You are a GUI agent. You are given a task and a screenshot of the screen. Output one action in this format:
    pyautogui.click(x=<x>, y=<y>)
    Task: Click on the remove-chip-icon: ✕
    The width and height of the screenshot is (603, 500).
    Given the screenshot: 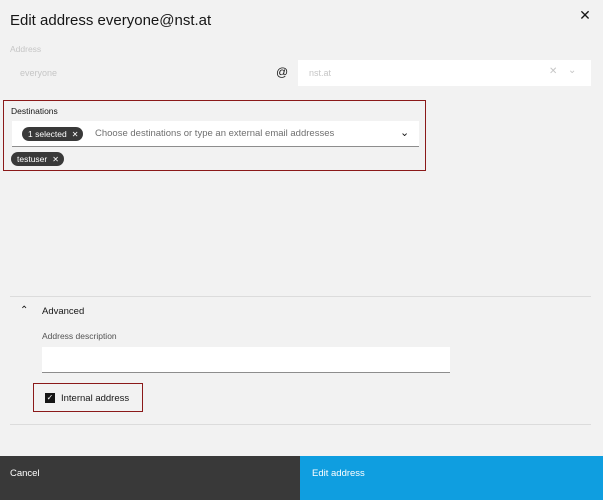 What is the action you would take?
    pyautogui.click(x=55, y=159)
    